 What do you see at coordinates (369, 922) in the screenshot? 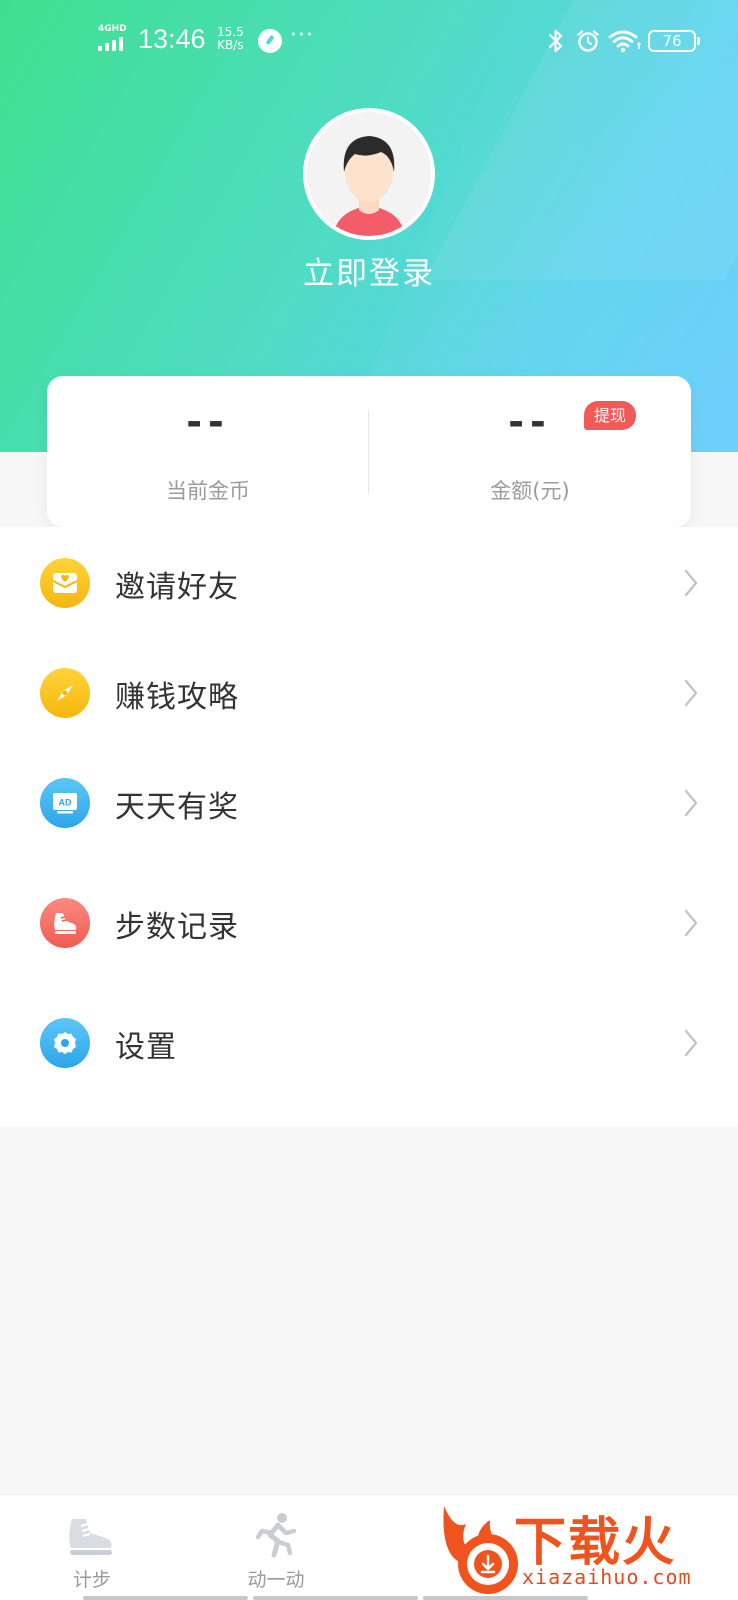
I see `menu-item-step-records: 步数记录` at bounding box center [369, 922].